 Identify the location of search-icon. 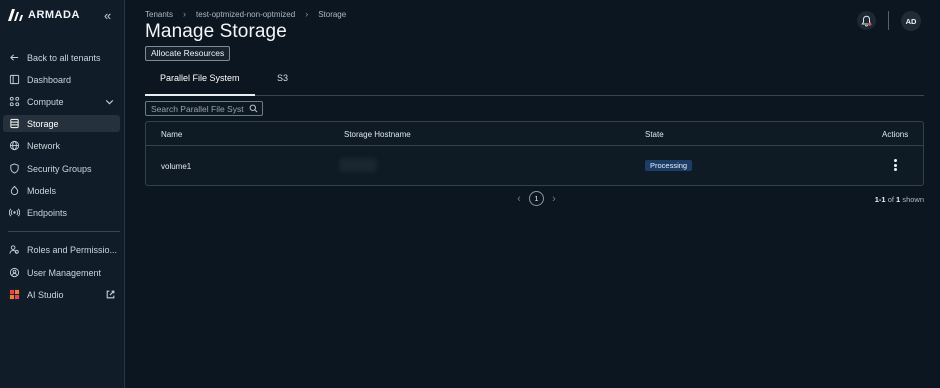
(253, 108).